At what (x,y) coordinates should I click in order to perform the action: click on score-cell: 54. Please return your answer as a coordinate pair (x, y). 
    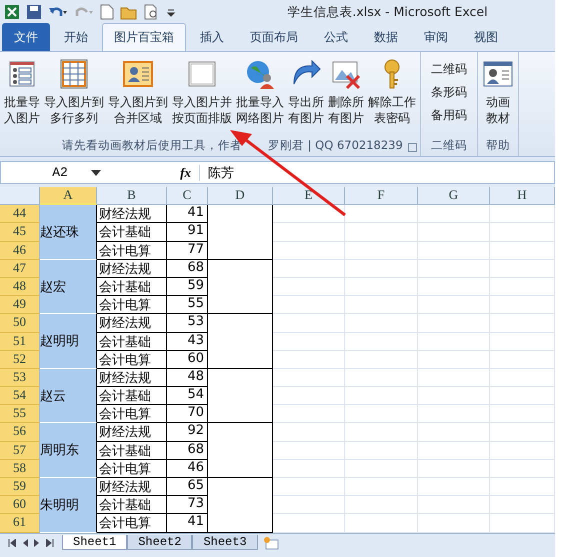
    Looking at the image, I should click on (187, 396).